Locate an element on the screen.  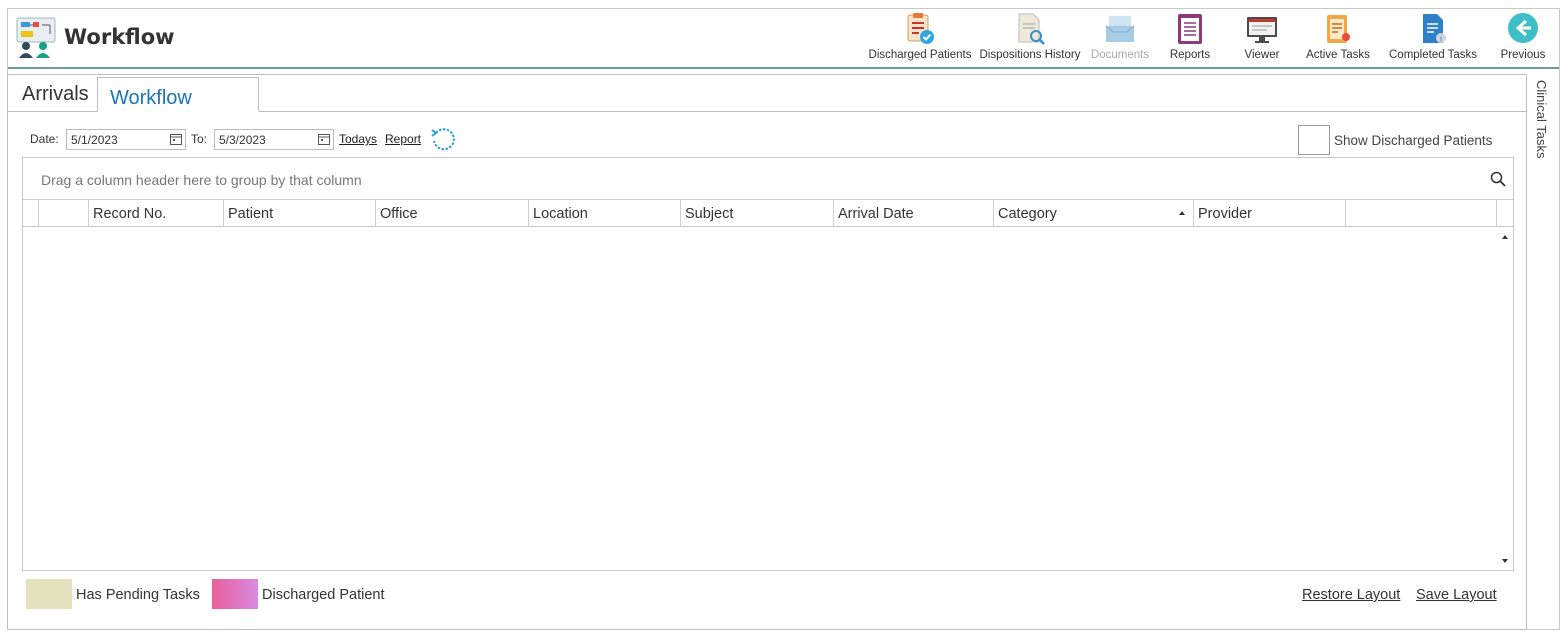
refresh-icon is located at coordinates (443, 140).